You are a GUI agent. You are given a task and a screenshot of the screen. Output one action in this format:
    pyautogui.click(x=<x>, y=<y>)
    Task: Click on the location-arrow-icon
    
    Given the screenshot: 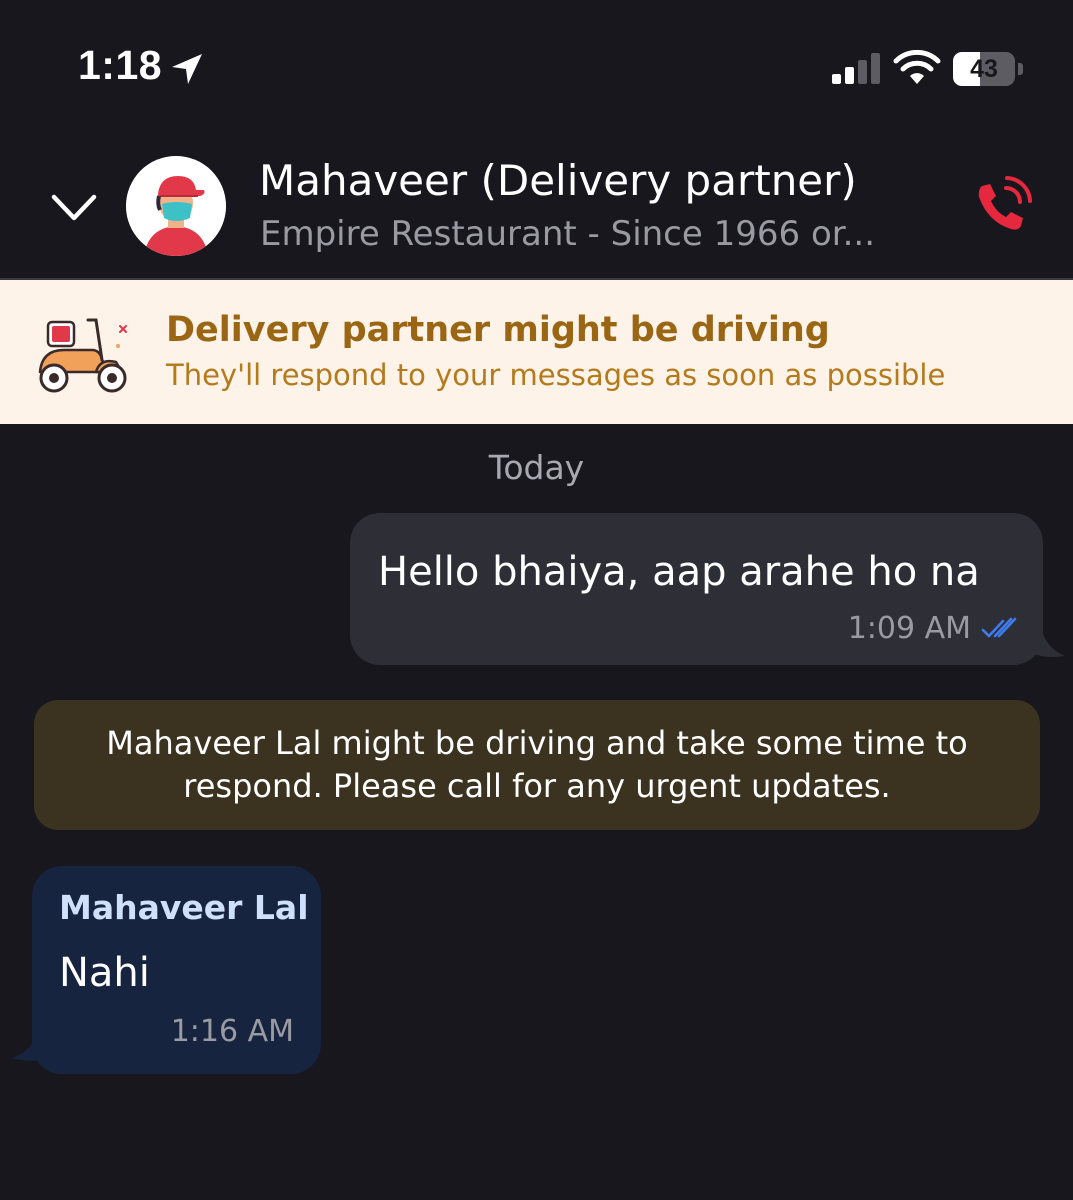 What is the action you would take?
    pyautogui.click(x=187, y=69)
    